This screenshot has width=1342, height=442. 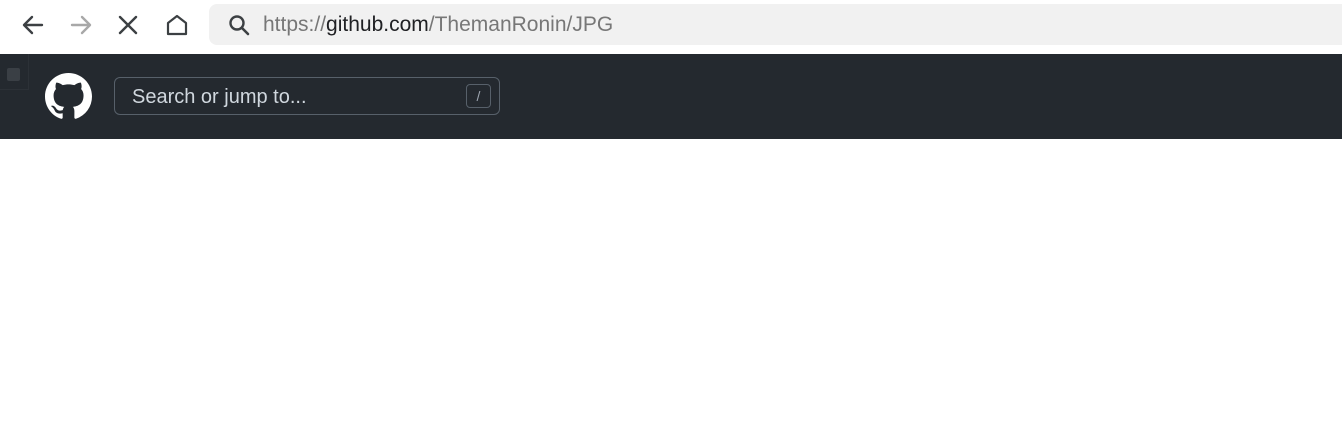 I want to click on url-scheme: https://, so click(x=295, y=24).